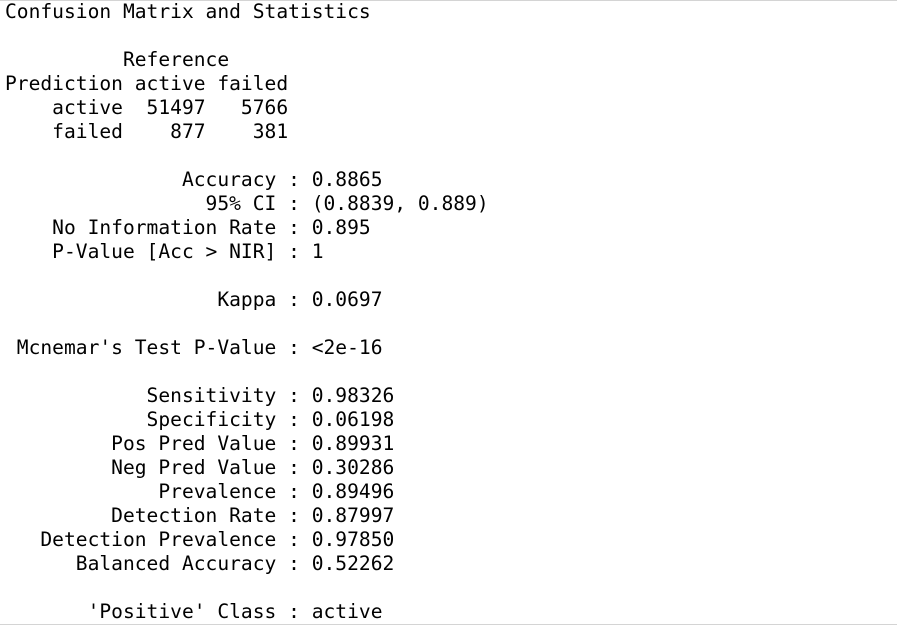  Describe the element at coordinates (117, 59) in the screenshot. I see `matrix-reference-label: Reference` at that location.